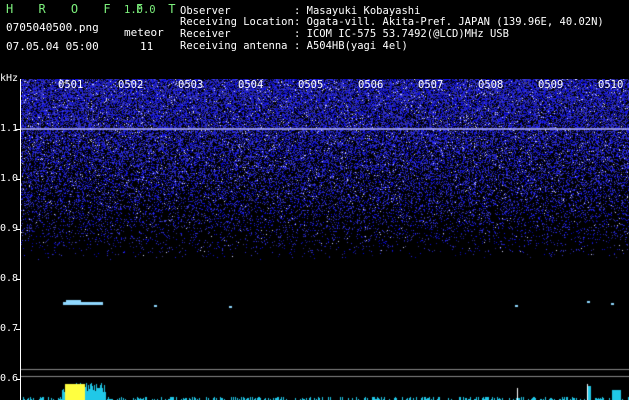 The width and height of the screenshot is (629, 400). I want to click on x-tick-label: 0509, so click(551, 85).